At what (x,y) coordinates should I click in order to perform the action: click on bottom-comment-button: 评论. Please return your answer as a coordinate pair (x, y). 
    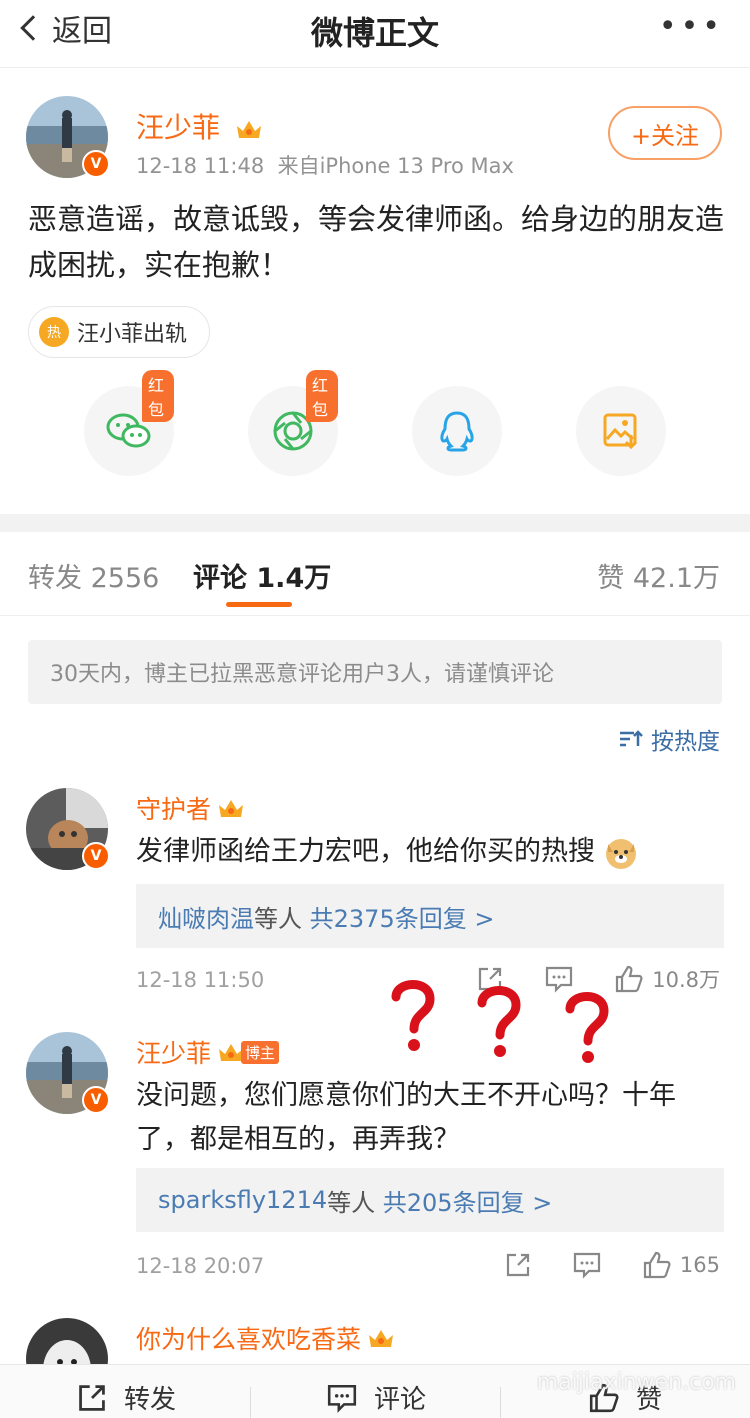
    Looking at the image, I should click on (376, 1397).